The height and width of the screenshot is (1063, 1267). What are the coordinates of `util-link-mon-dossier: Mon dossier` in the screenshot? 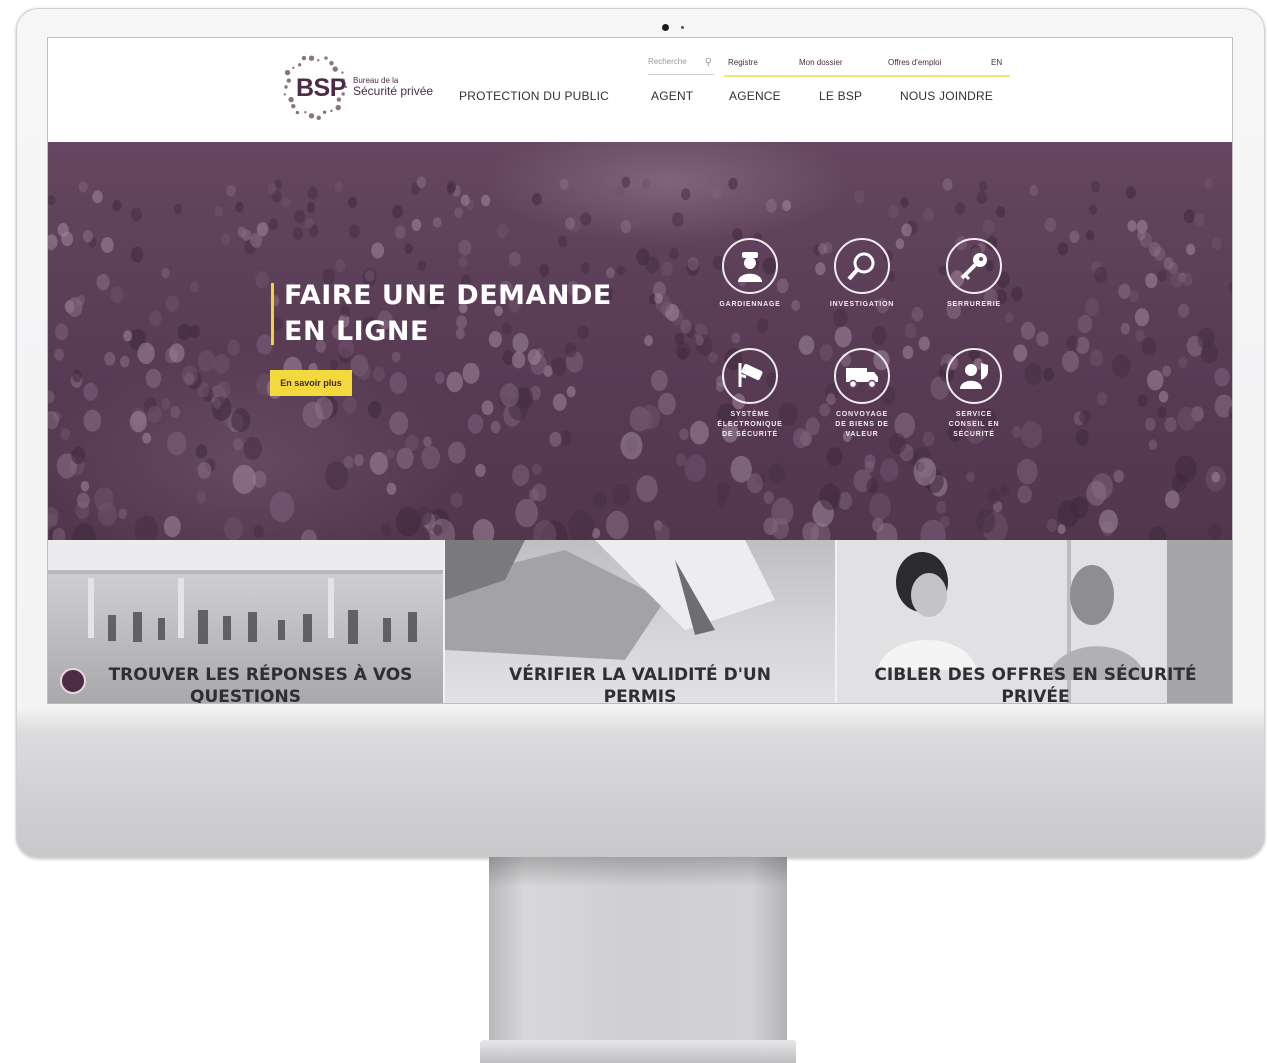 It's located at (821, 62).